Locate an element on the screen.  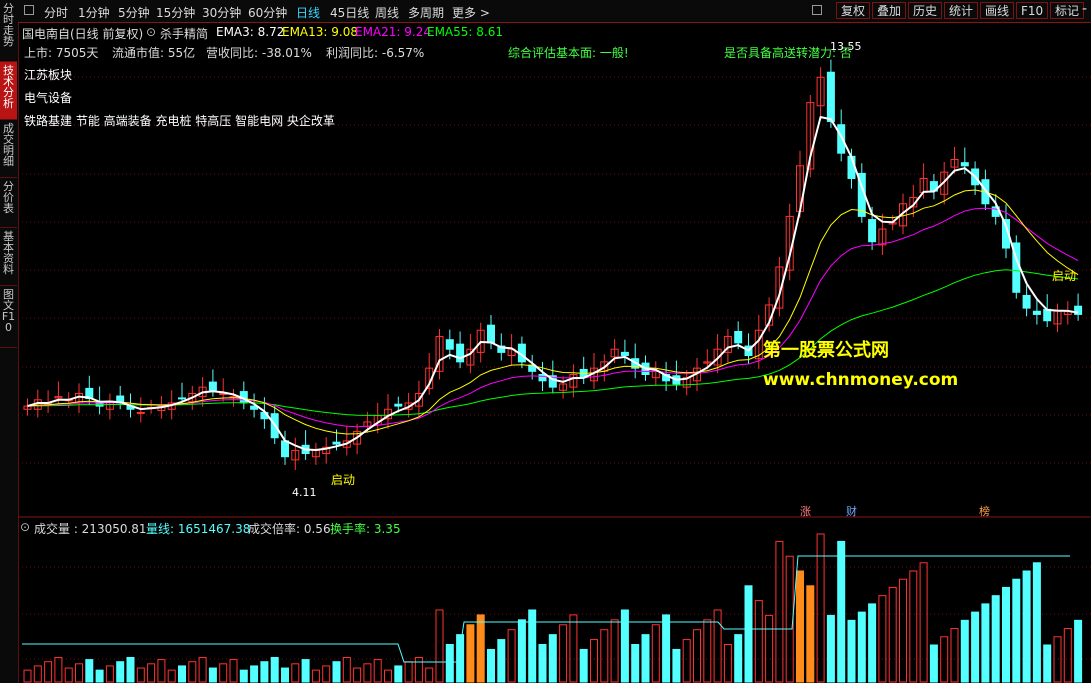
history-button: 历史 is located at coordinates (925, 10).